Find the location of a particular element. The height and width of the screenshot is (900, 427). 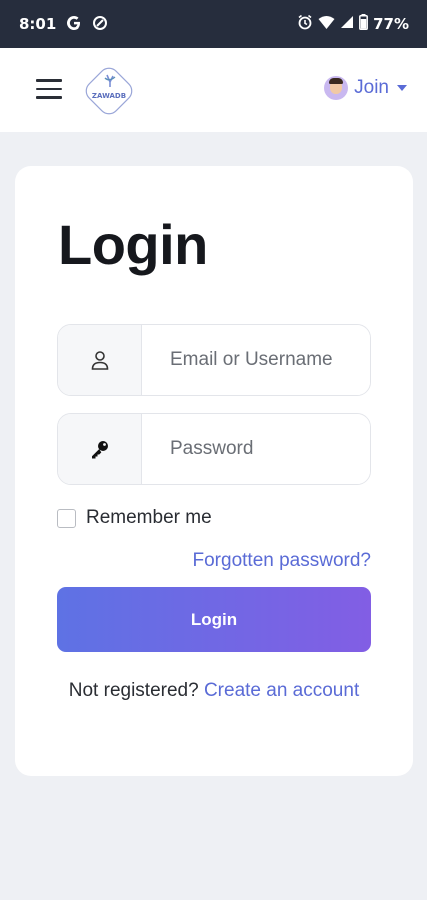

google-icon is located at coordinates (74, 25).